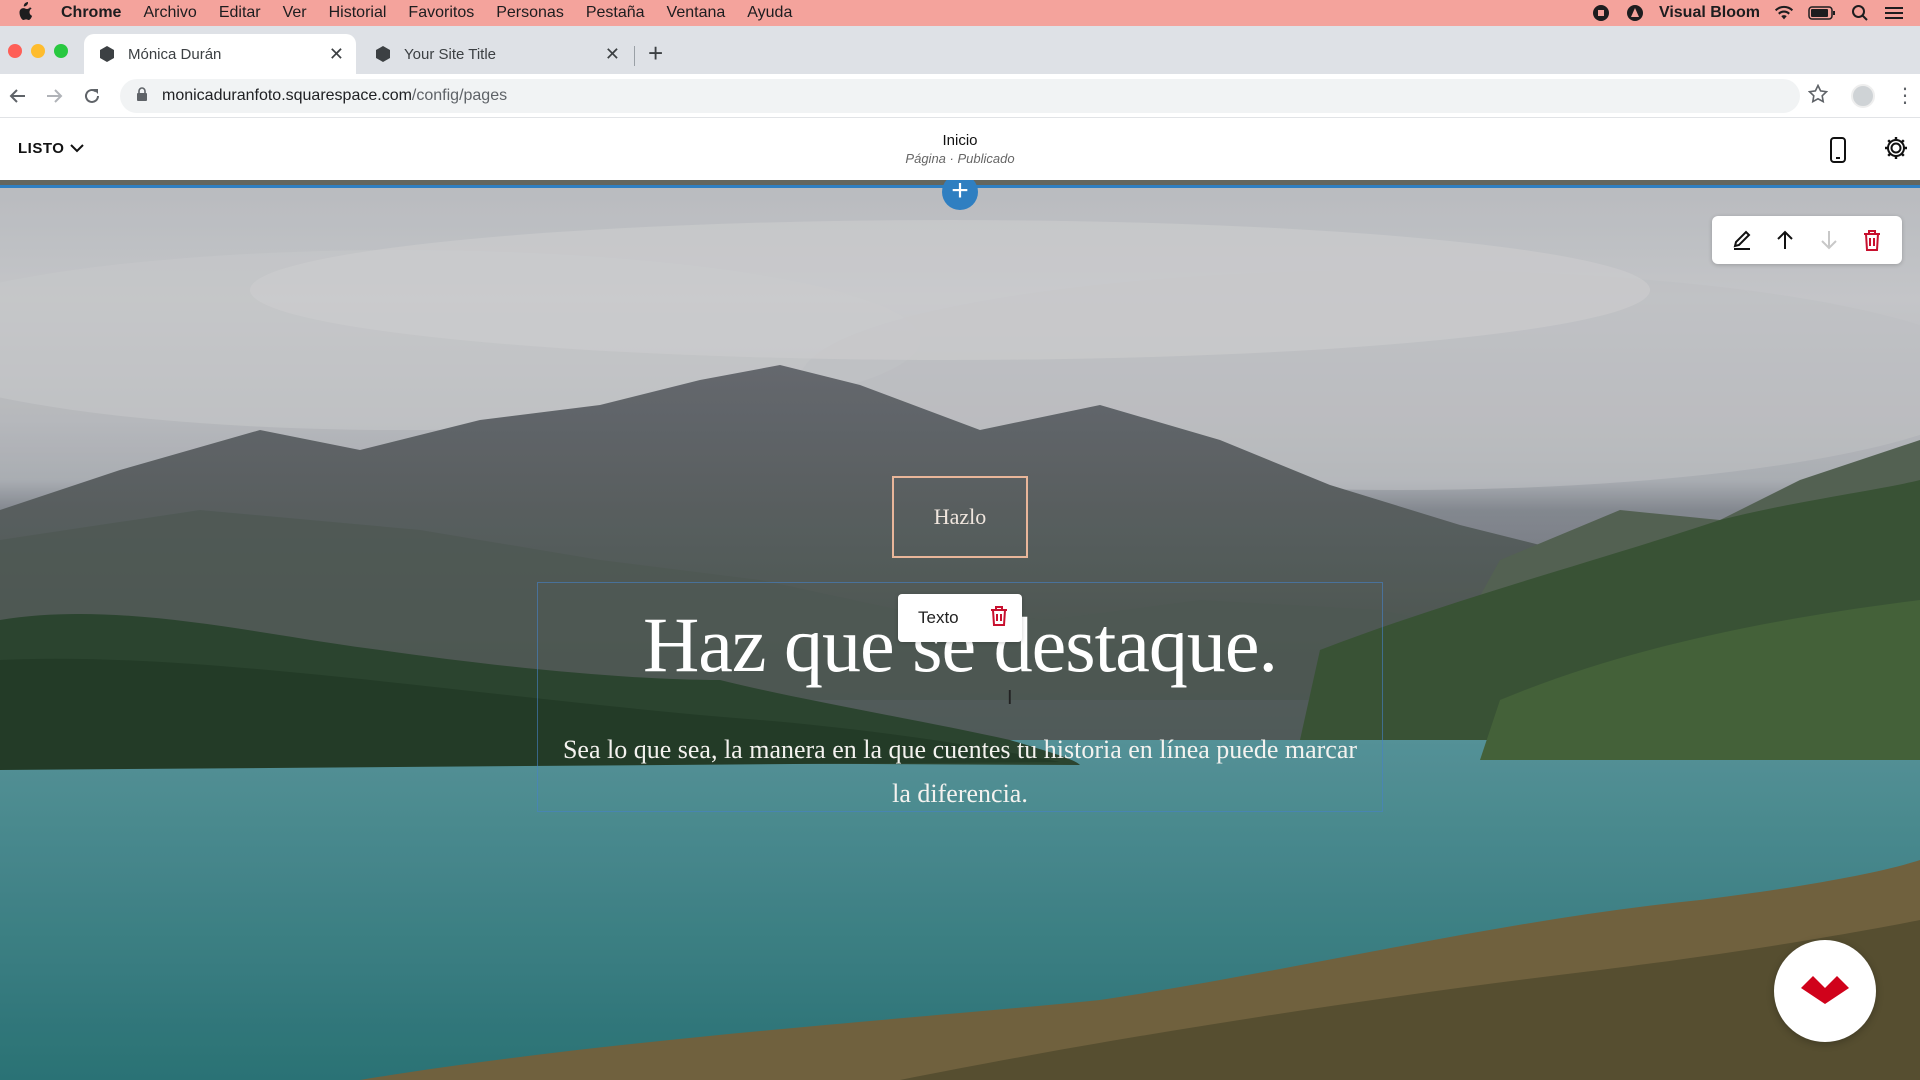  What do you see at coordinates (295, 13) in the screenshot?
I see `menu-ver: Ver` at bounding box center [295, 13].